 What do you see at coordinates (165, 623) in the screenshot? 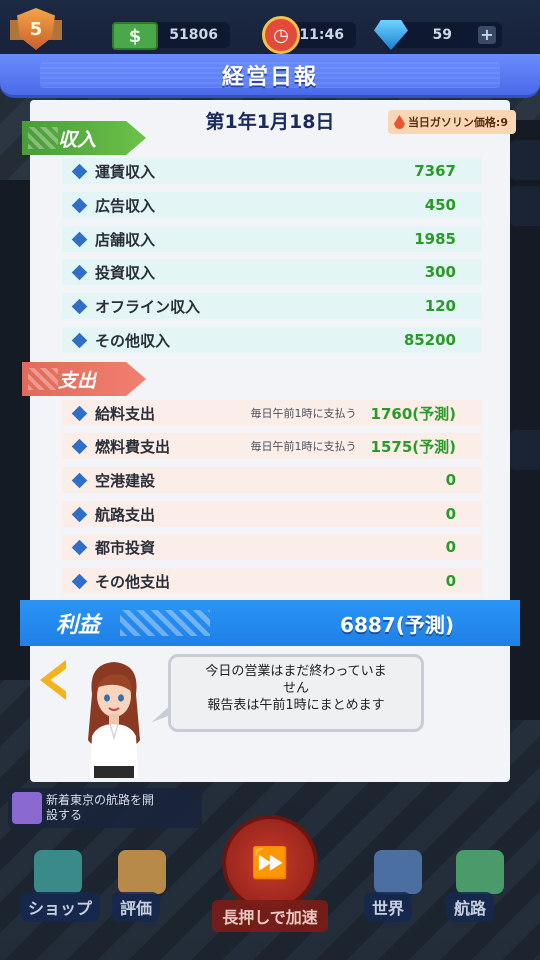
I see `profit-pattern` at bounding box center [165, 623].